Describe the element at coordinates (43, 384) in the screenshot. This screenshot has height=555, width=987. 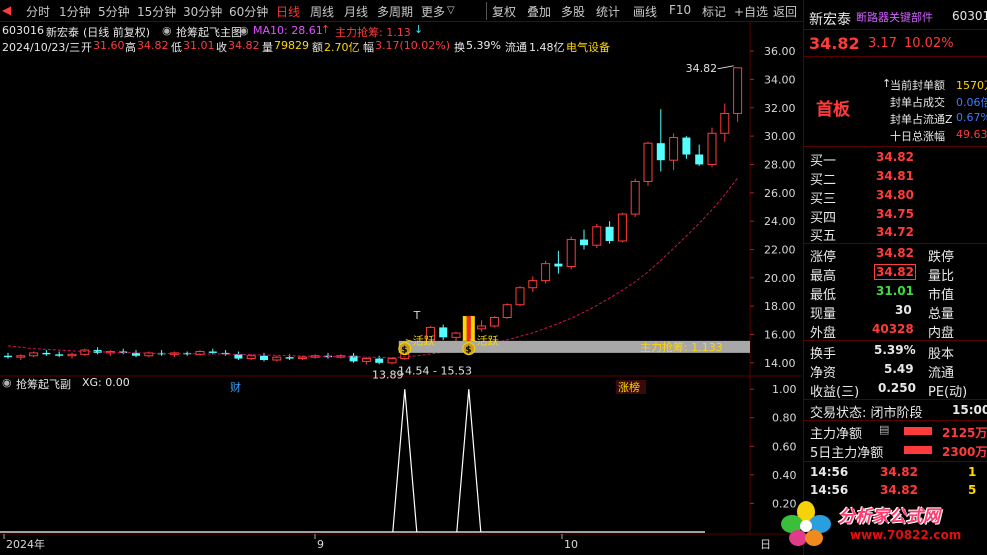
I see `sub-chart-title: 抢筹起飞副` at that location.